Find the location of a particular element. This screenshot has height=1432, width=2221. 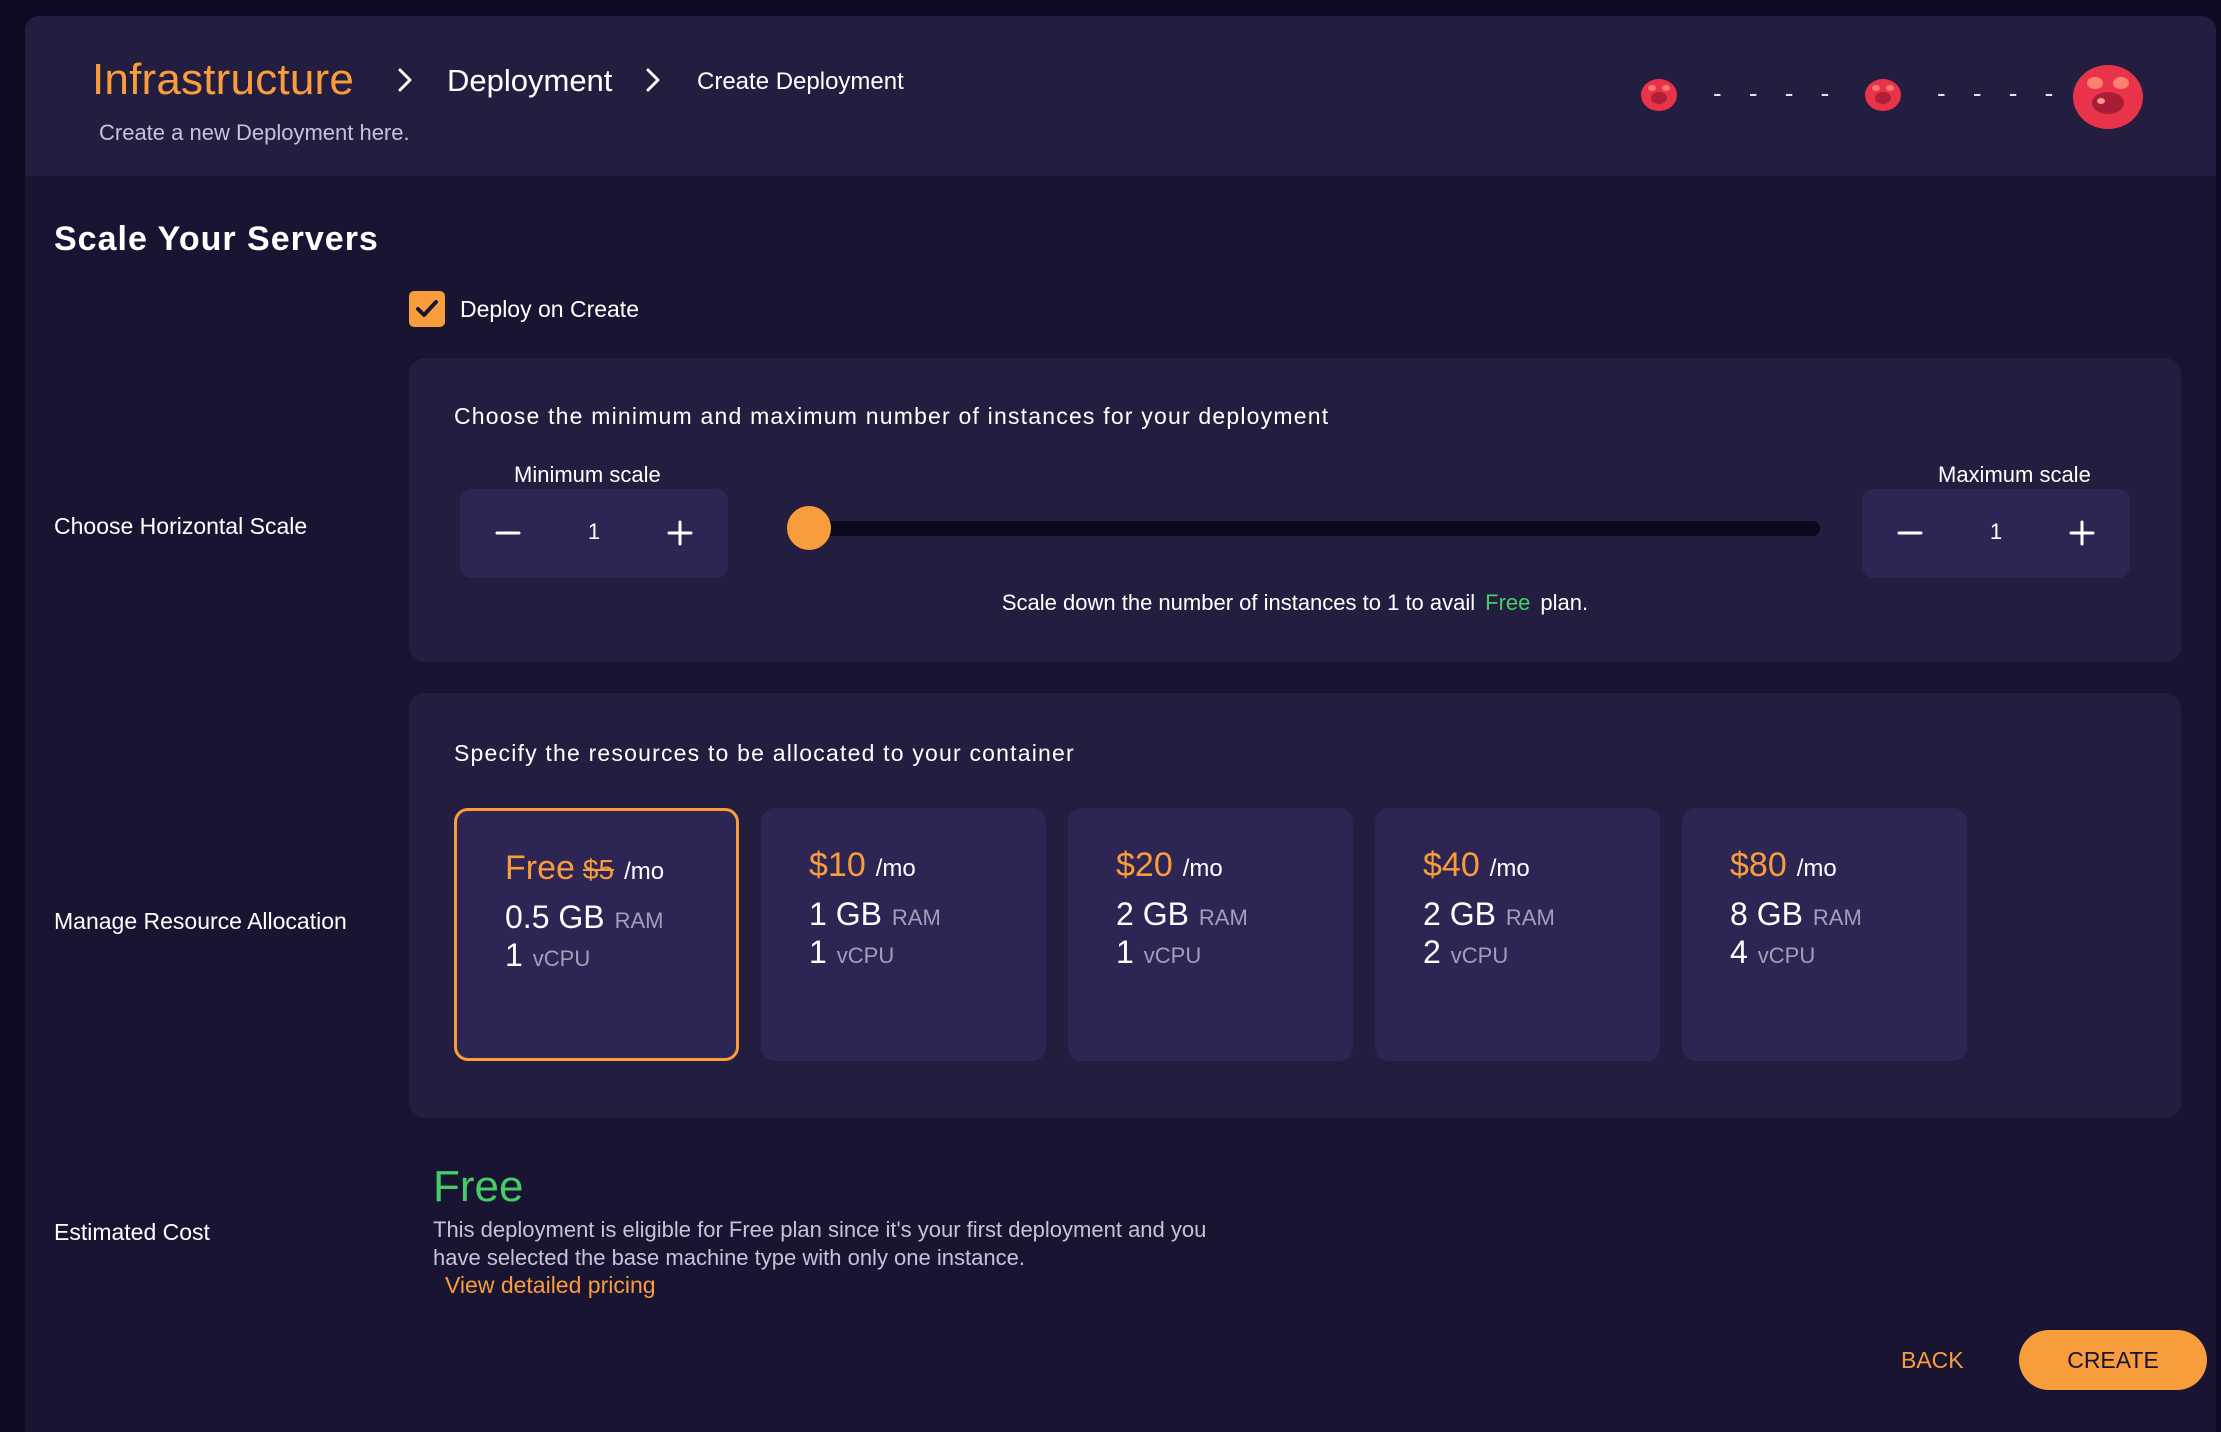

plan-price: $20/mo is located at coordinates (1169, 865).